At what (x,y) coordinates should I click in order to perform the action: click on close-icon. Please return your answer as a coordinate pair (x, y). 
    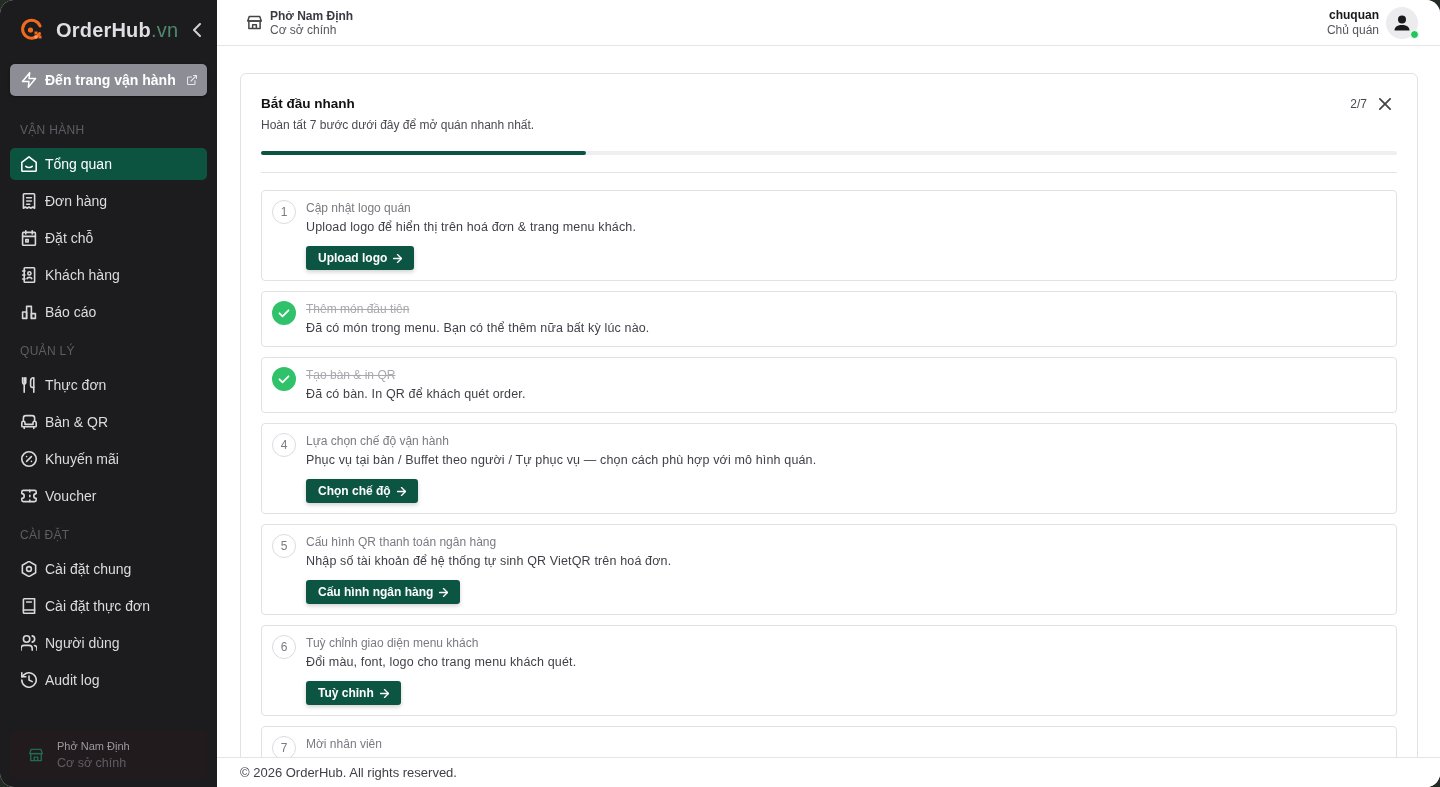
    Looking at the image, I should click on (1385, 104).